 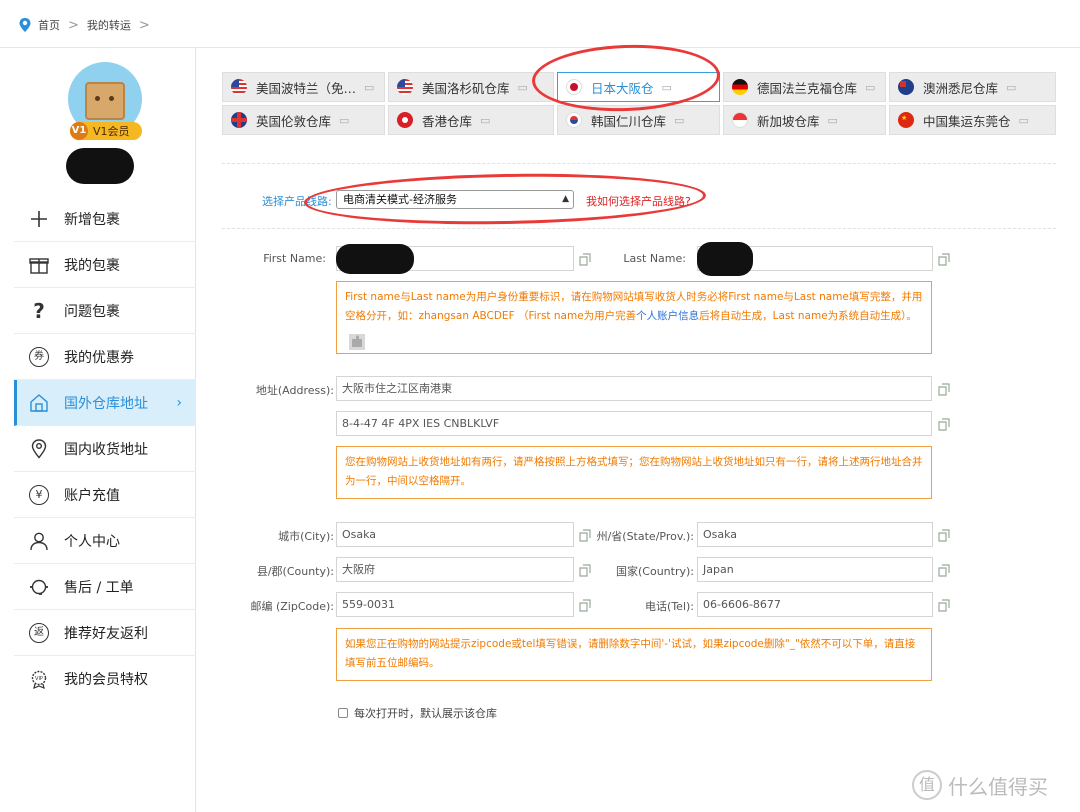 I want to click on sidebar-item-referral-rebate: 返 推荐好友返利, so click(x=105, y=633).